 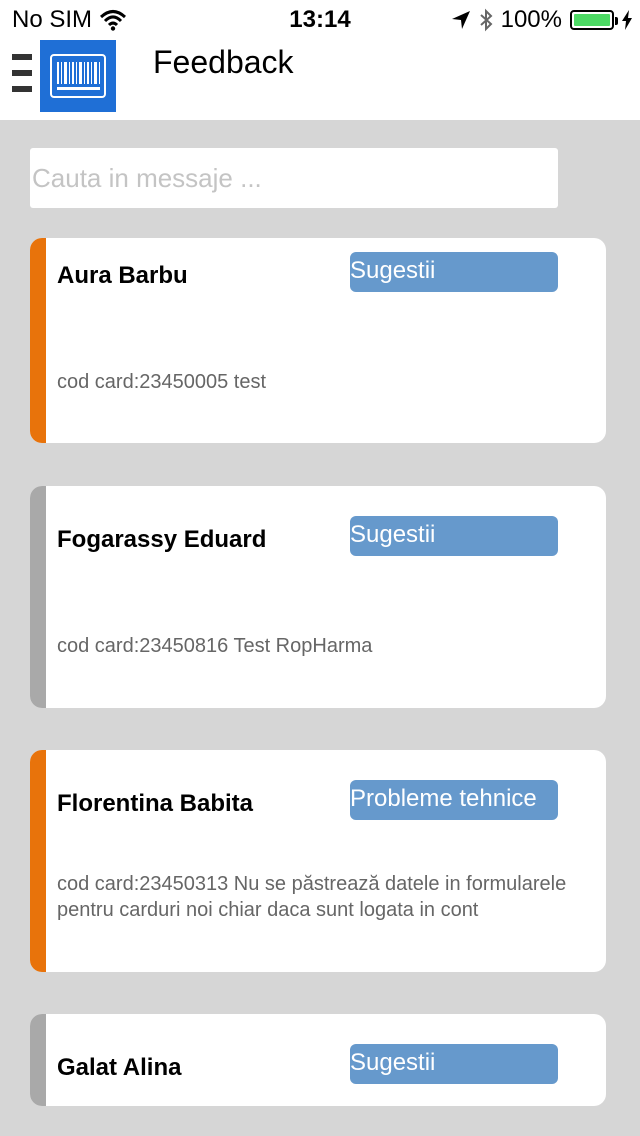 I want to click on battery-fill, so click(x=592, y=20).